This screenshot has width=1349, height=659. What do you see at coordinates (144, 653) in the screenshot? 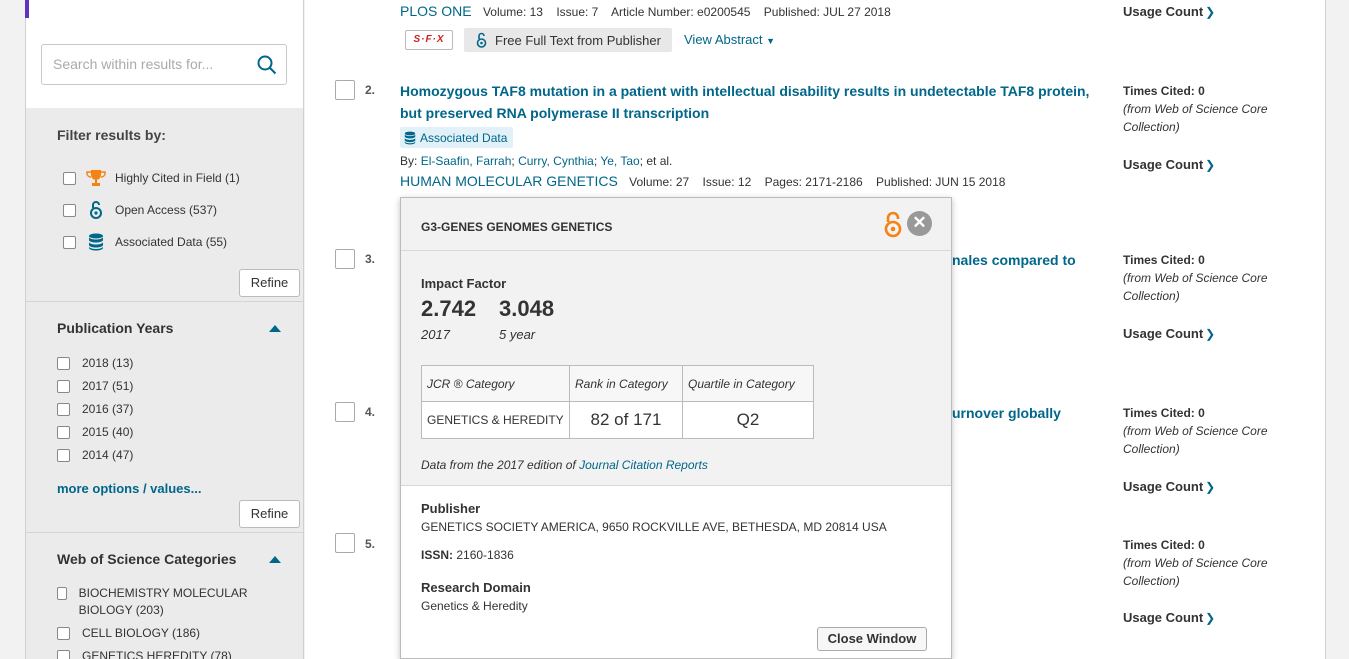
I see `category-option: GENETICS HEREDITY (78)` at bounding box center [144, 653].